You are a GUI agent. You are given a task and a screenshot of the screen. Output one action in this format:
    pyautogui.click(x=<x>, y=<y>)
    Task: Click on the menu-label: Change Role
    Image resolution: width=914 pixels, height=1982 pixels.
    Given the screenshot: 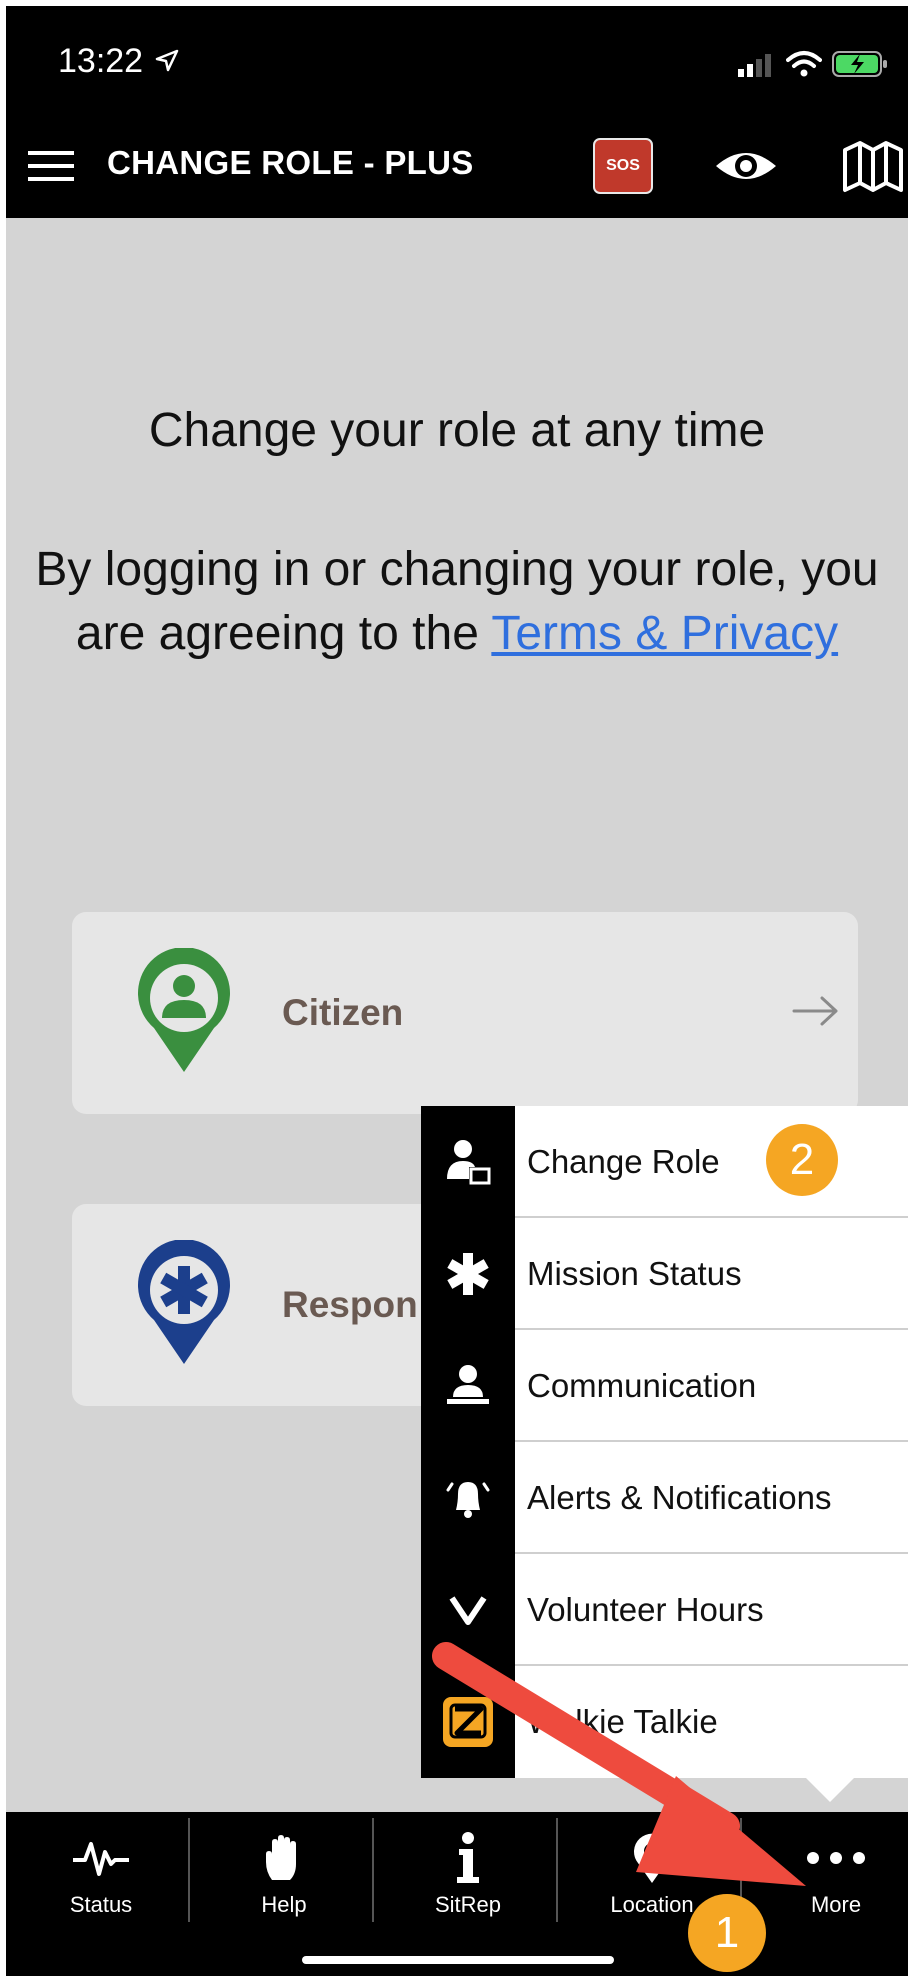 What is the action you would take?
    pyautogui.click(x=623, y=1161)
    